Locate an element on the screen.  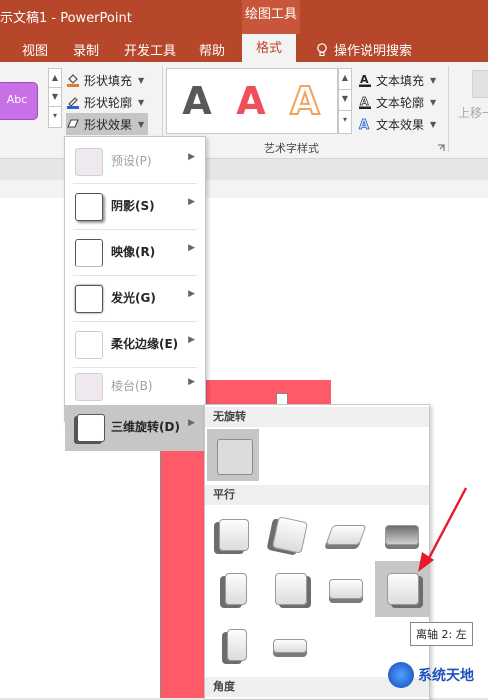
tab-help: 帮助 is located at coordinates (212, 49).